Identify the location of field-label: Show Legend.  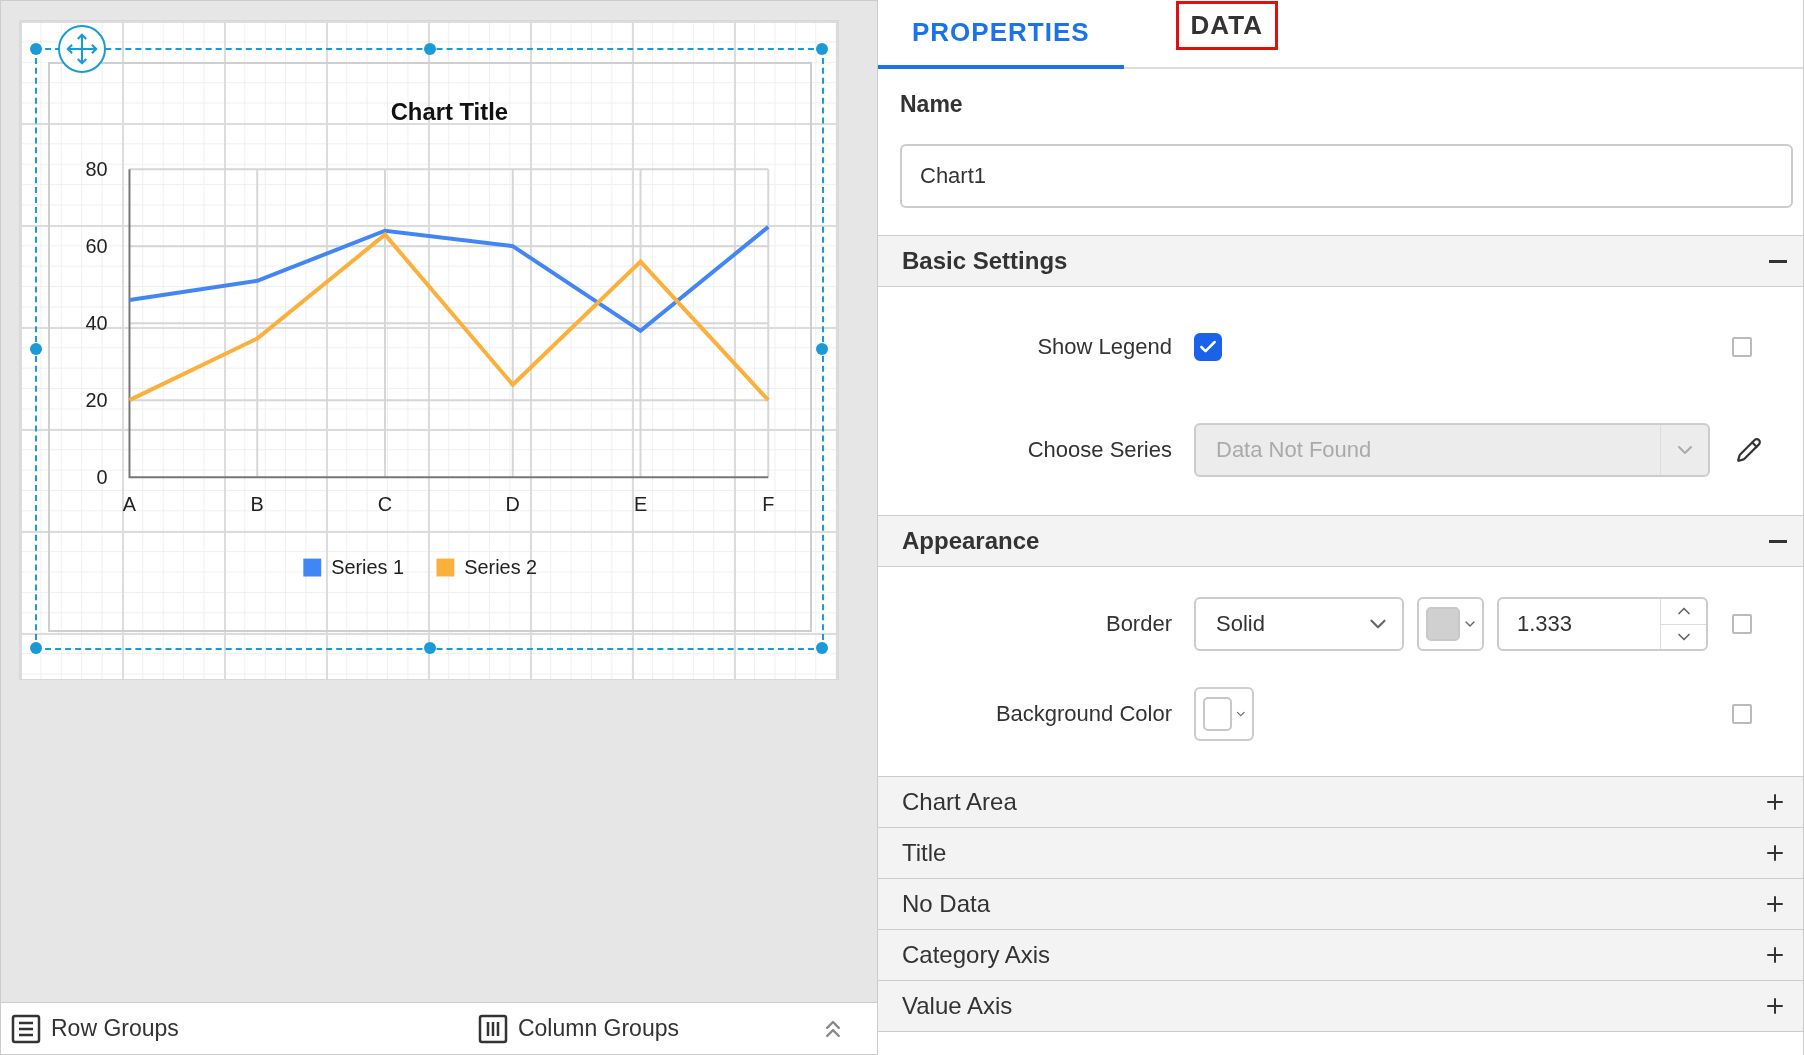
(1104, 347).